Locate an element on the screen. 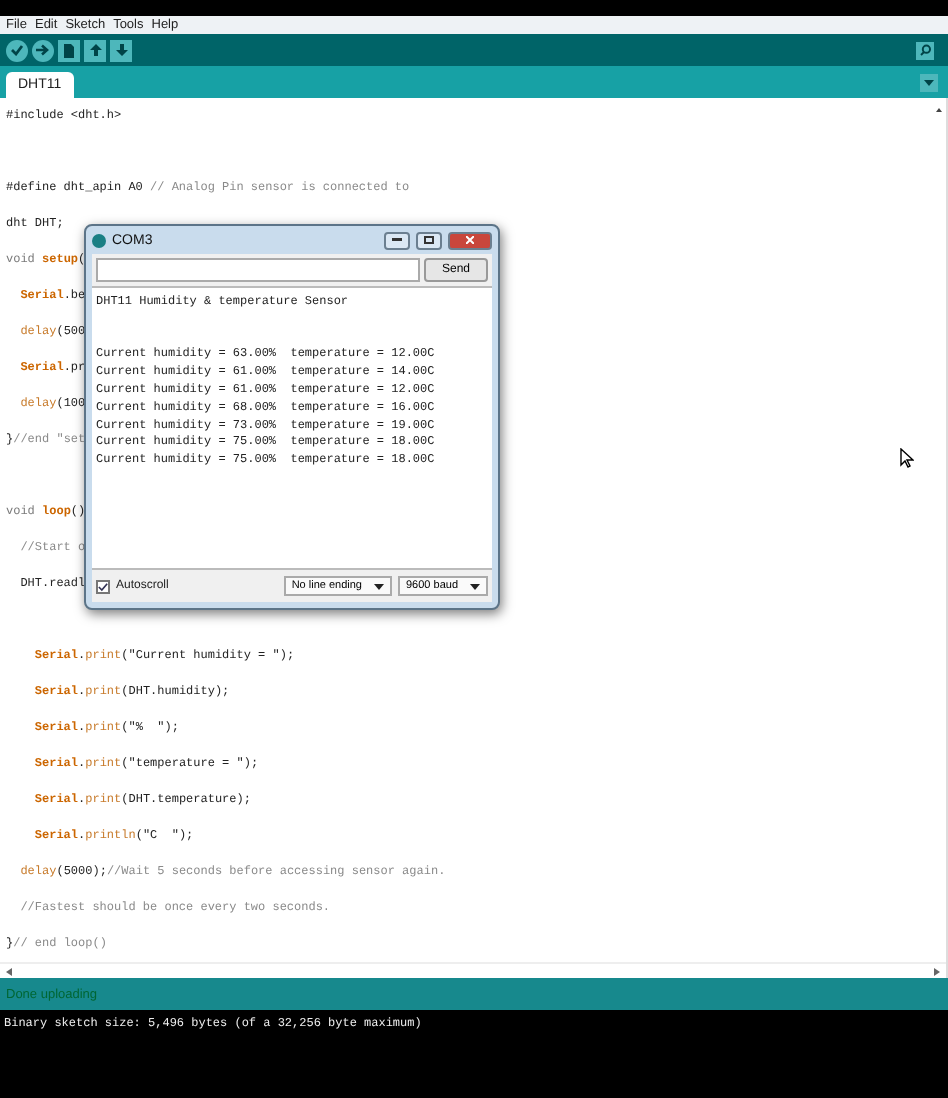 Image resolution: width=948 pixels, height=1098 pixels. maximize-button is located at coordinates (429, 240).